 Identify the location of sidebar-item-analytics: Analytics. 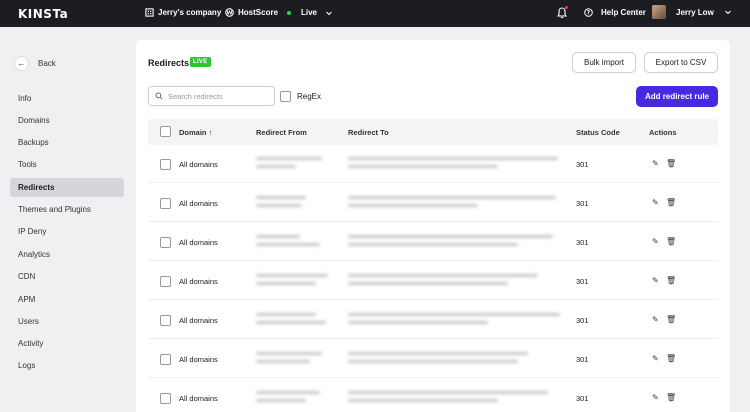
(67, 254).